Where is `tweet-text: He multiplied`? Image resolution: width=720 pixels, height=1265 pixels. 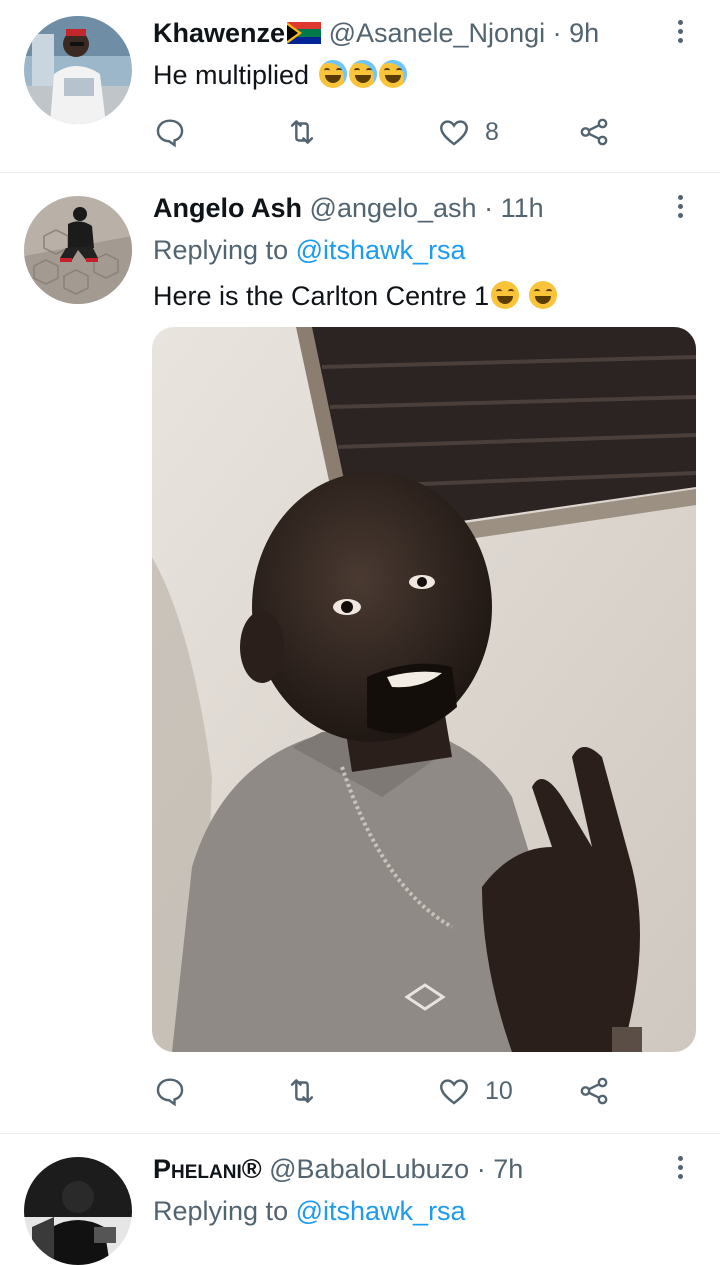 tweet-text: He multiplied is located at coordinates (280, 75).